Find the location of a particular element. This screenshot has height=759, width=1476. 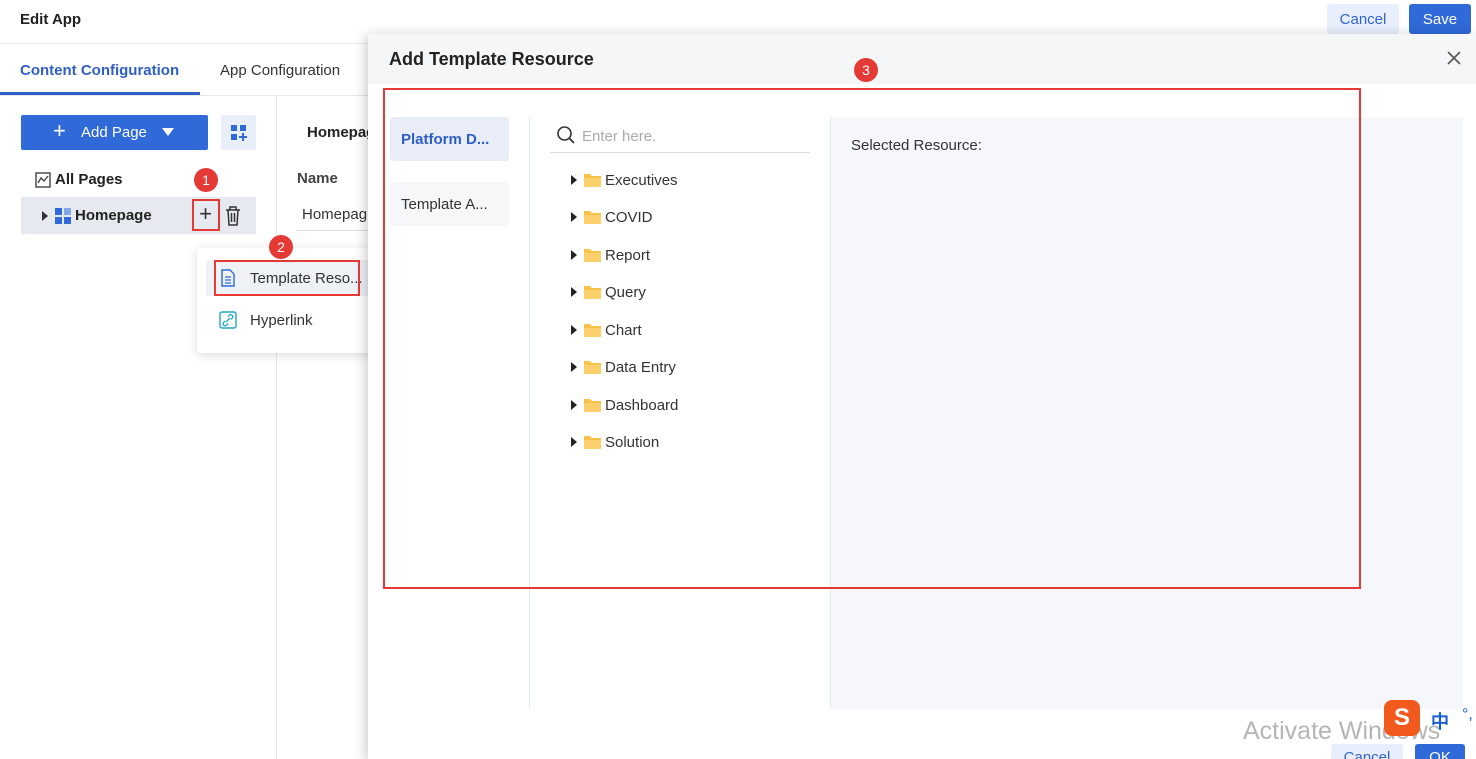

pages-icon is located at coordinates (43, 180).